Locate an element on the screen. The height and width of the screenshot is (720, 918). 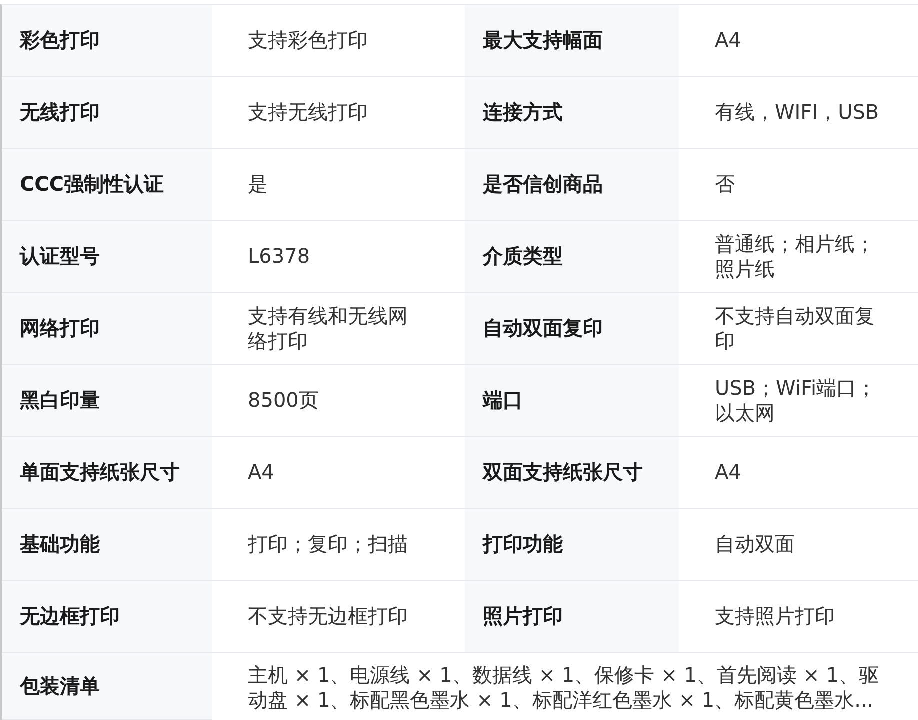
spec-label: 认证型号 is located at coordinates (107, 257).